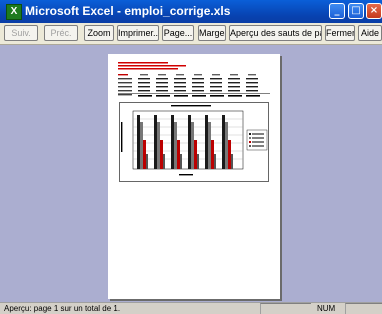 The width and height of the screenshot is (382, 314). Describe the element at coordinates (194, 85) in the screenshot. I see `data-table` at that location.